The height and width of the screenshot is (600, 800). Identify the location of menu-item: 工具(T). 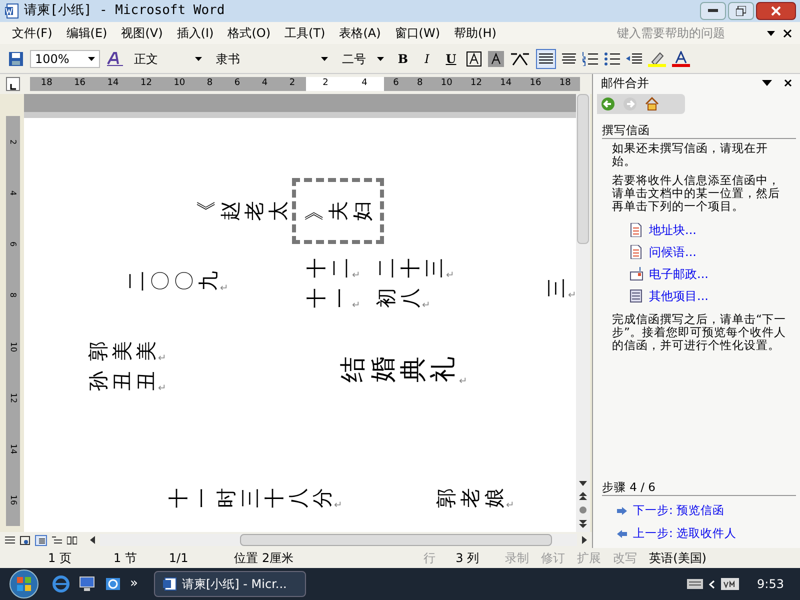
(305, 33).